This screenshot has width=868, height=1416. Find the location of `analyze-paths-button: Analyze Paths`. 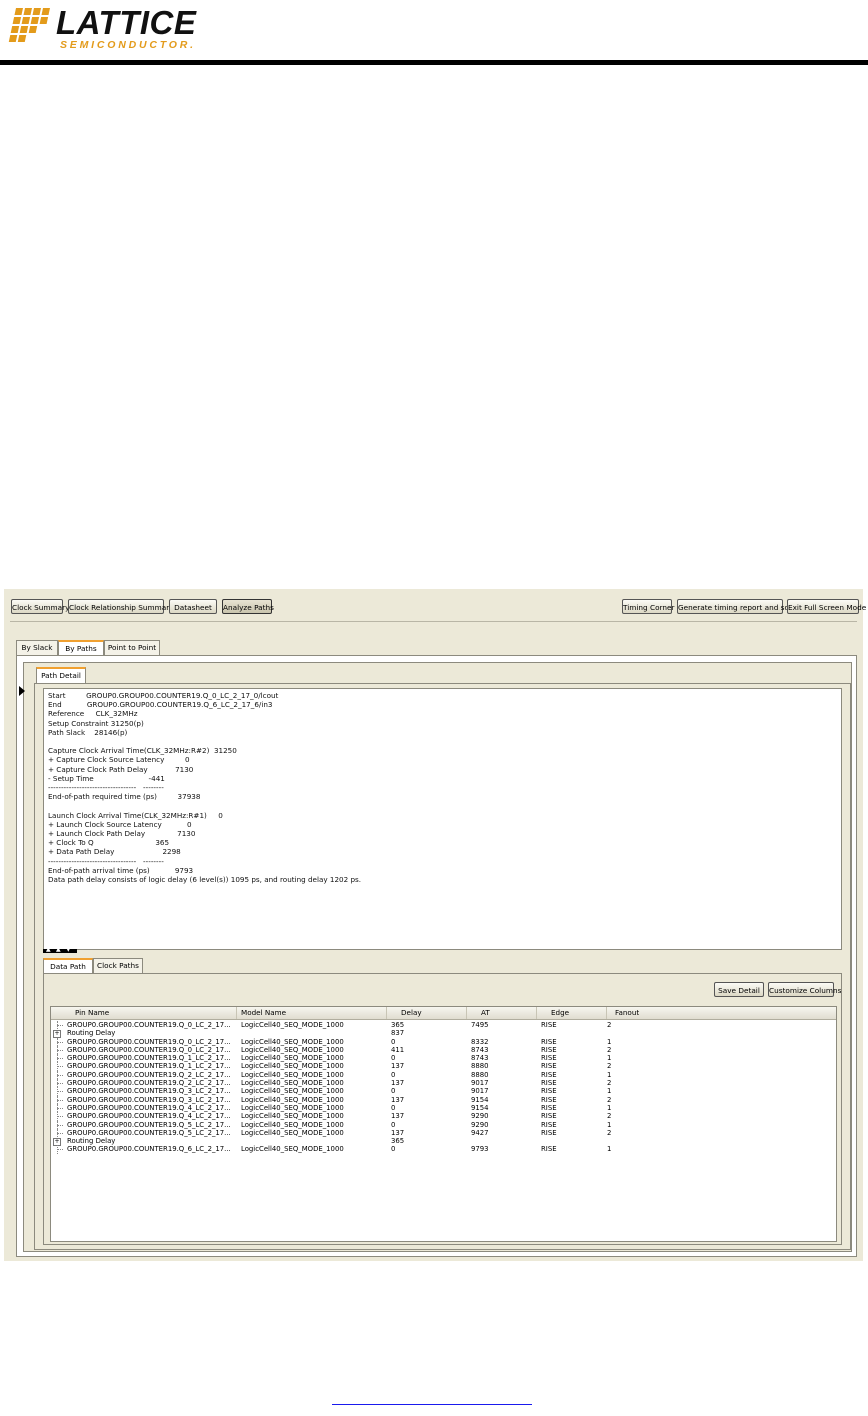

analyze-paths-button: Analyze Paths is located at coordinates (248, 606).